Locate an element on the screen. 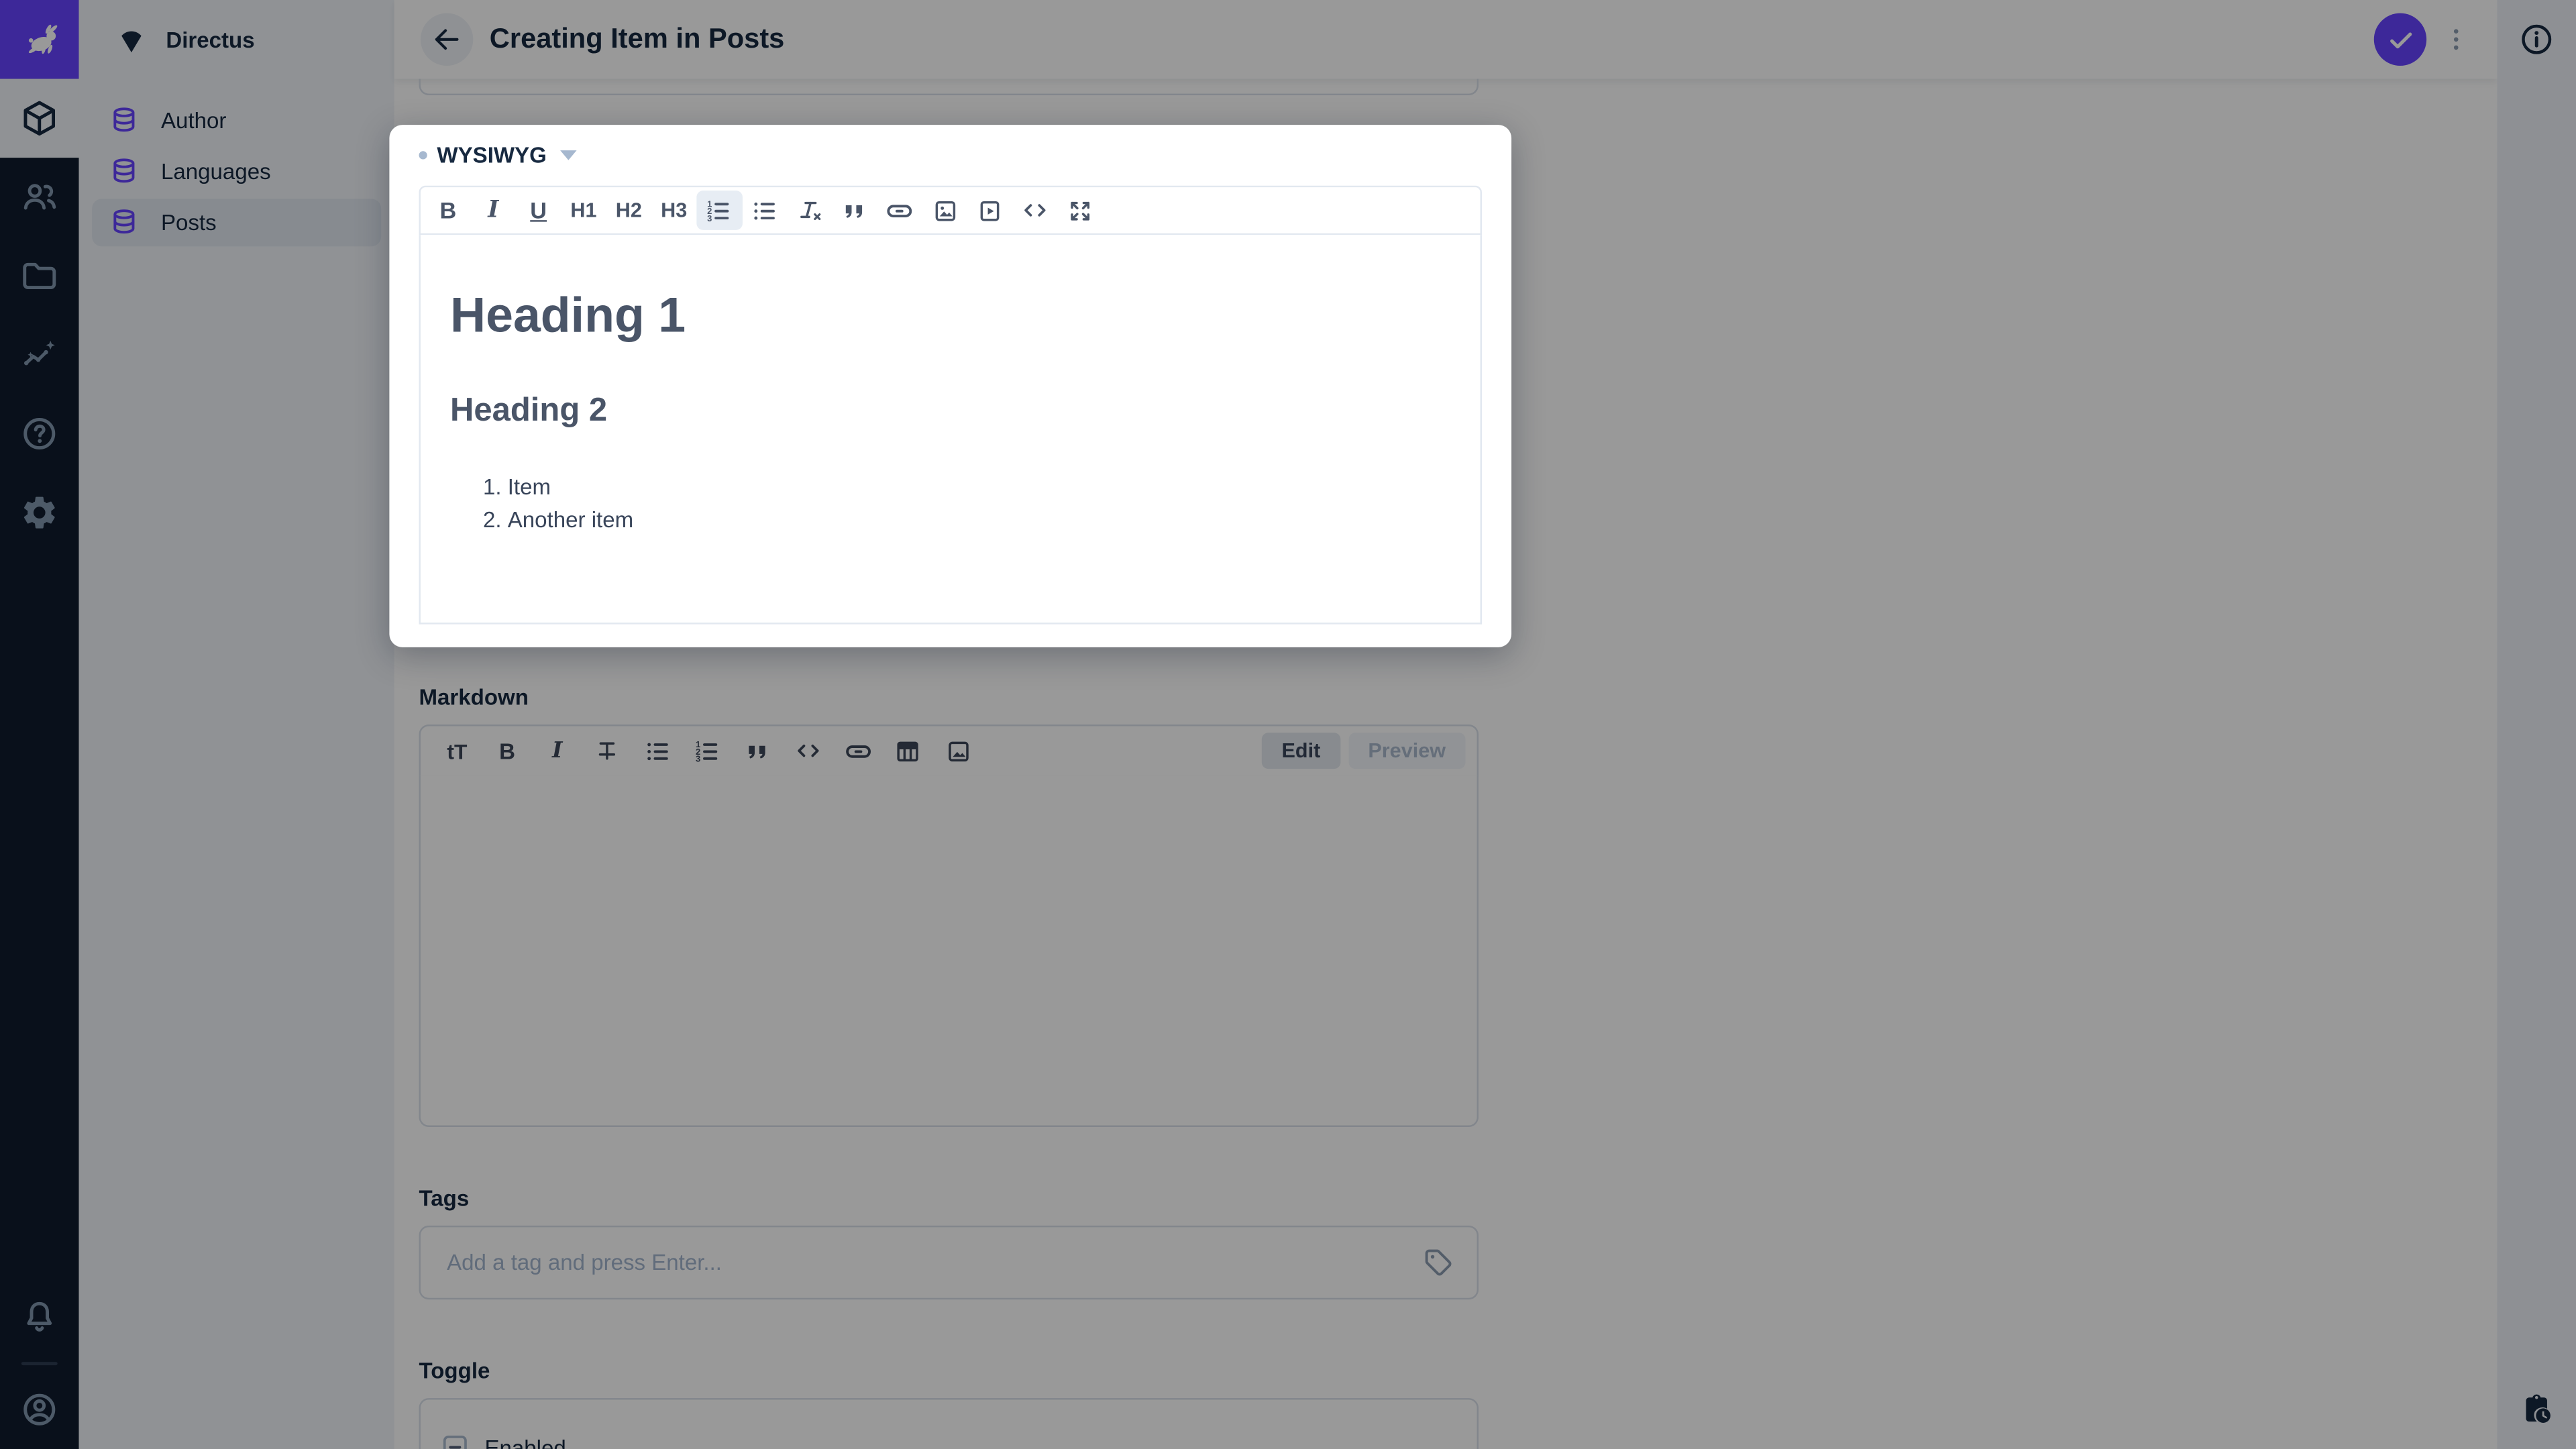 This screenshot has width=2576, height=1449. editor-heading1: Heading 1 is located at coordinates (568, 316).